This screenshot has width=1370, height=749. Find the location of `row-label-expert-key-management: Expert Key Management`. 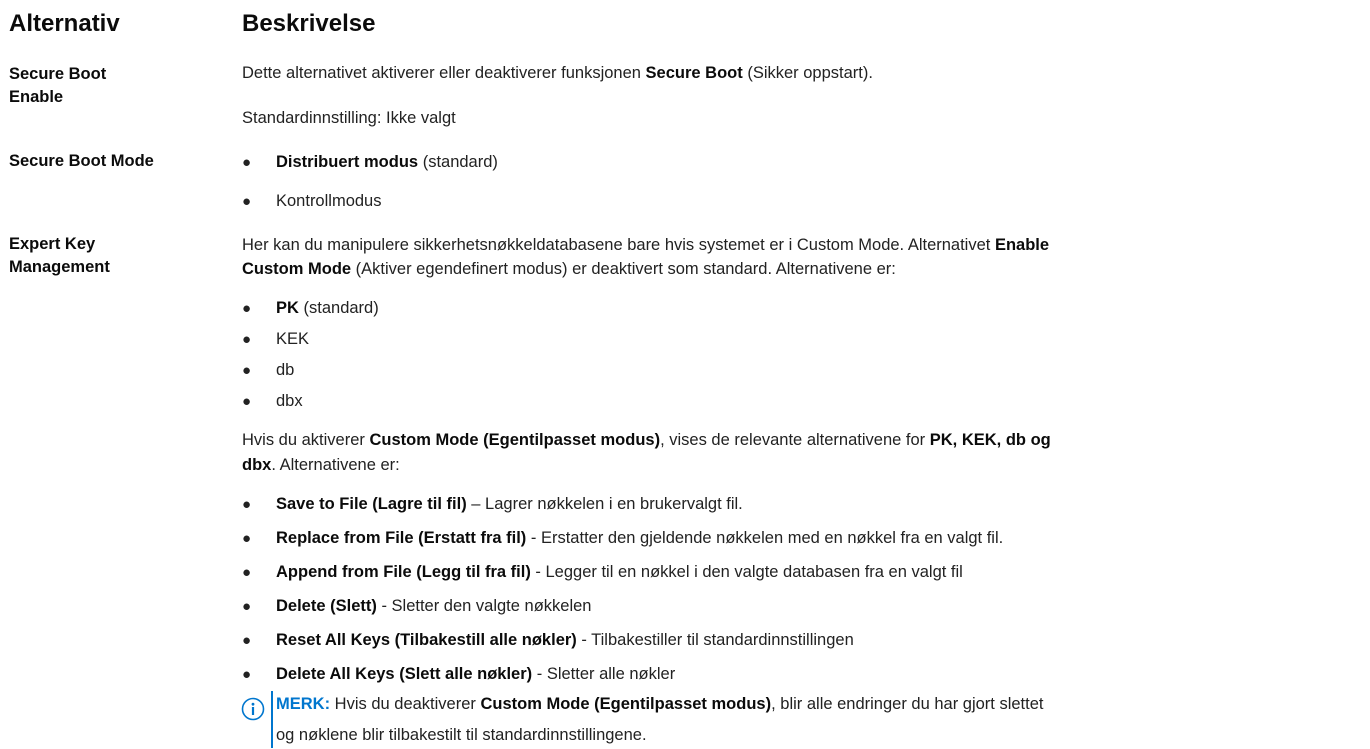

row-label-expert-key-management: Expert Key Management is located at coordinates (59, 255).